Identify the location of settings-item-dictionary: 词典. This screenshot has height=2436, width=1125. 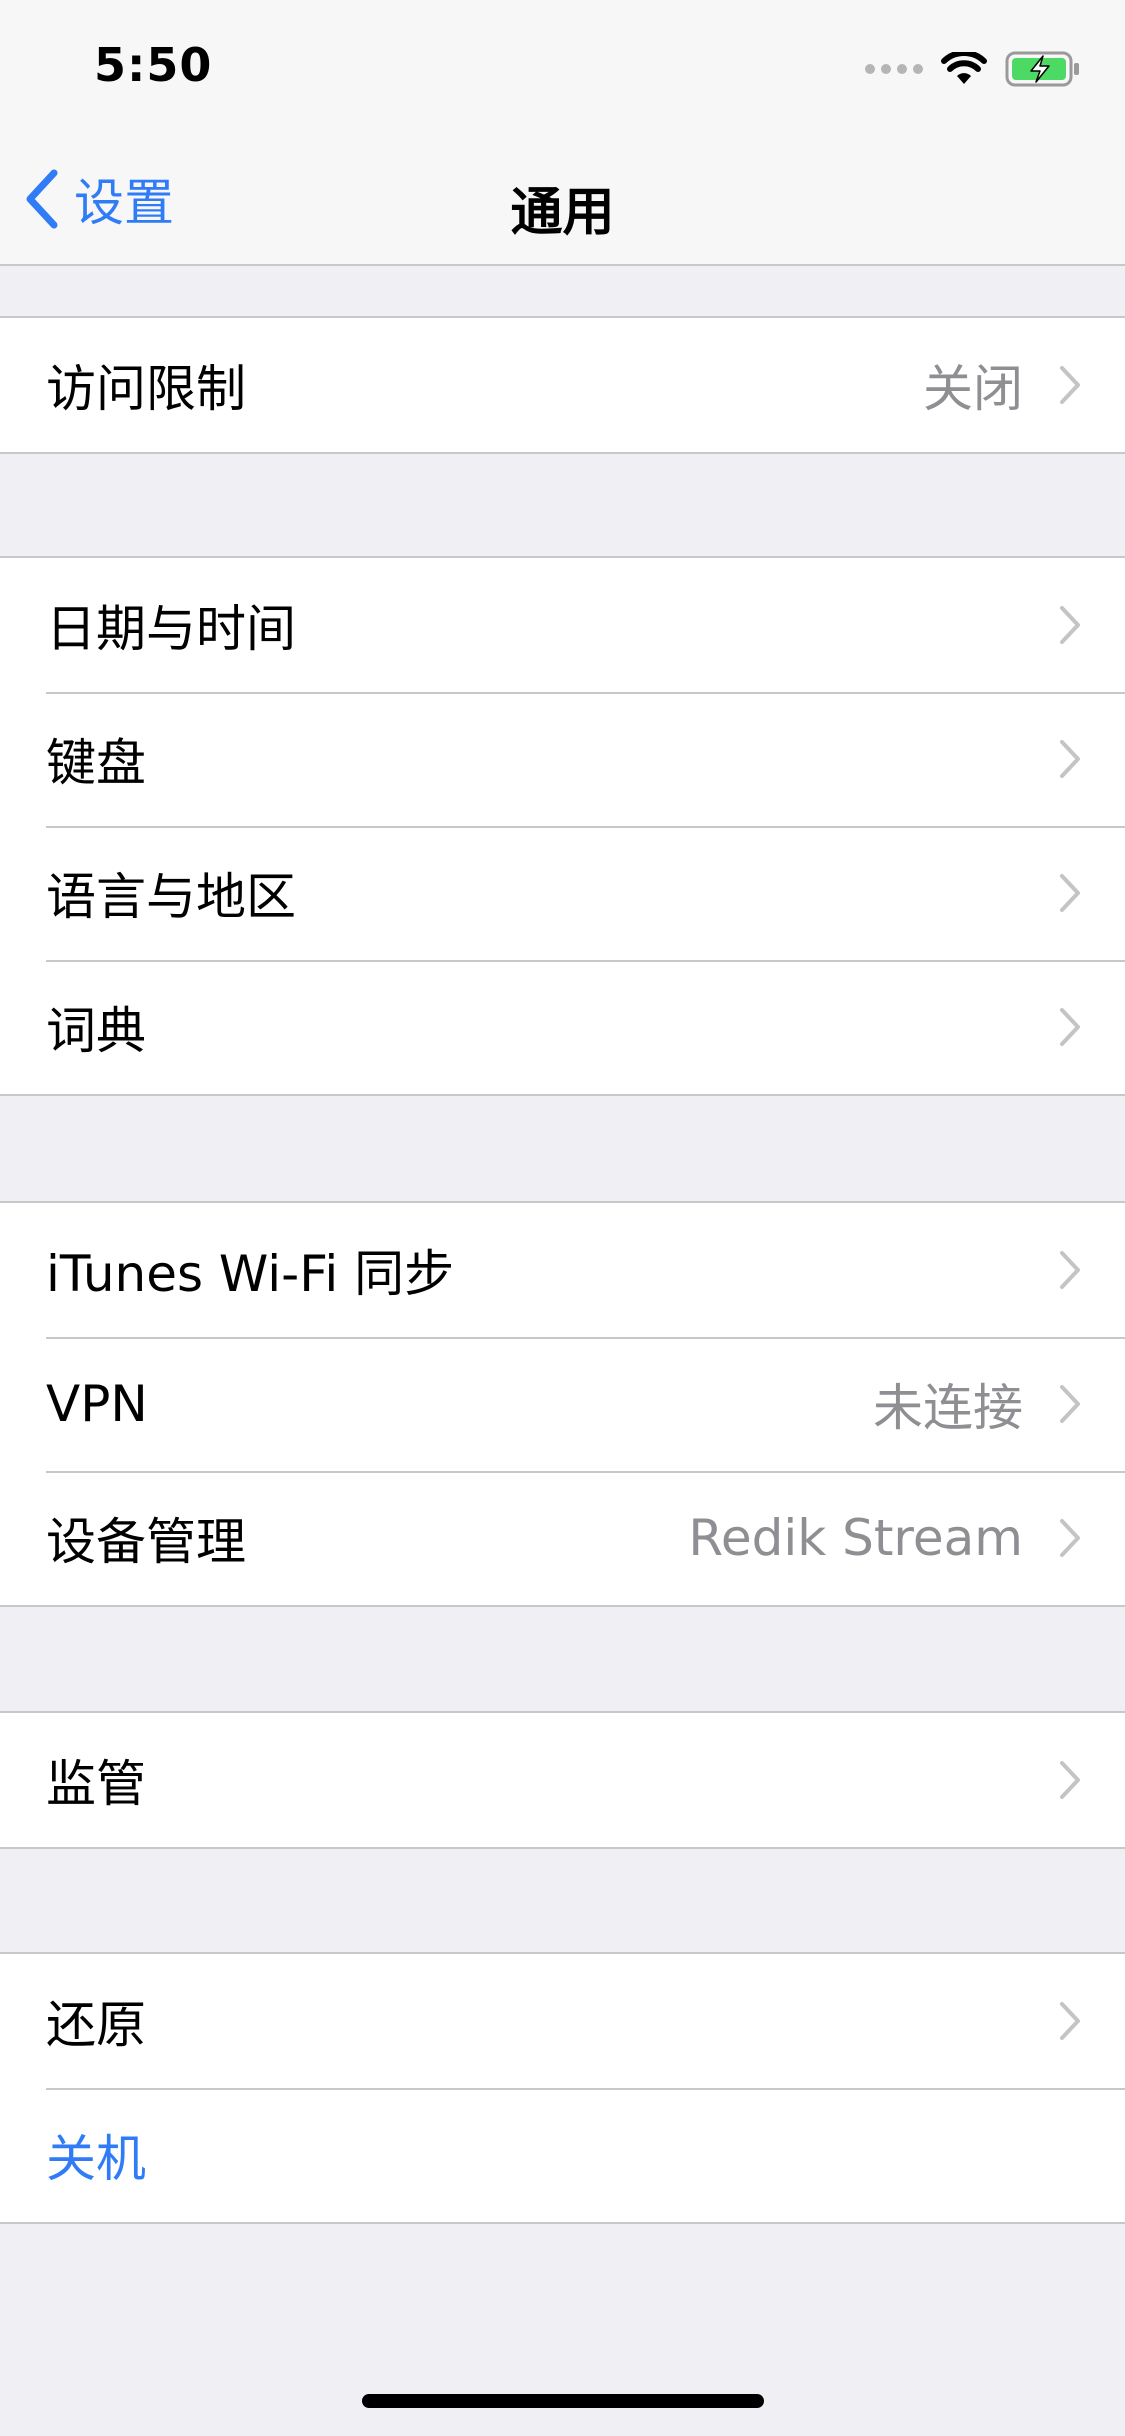
(562, 1027).